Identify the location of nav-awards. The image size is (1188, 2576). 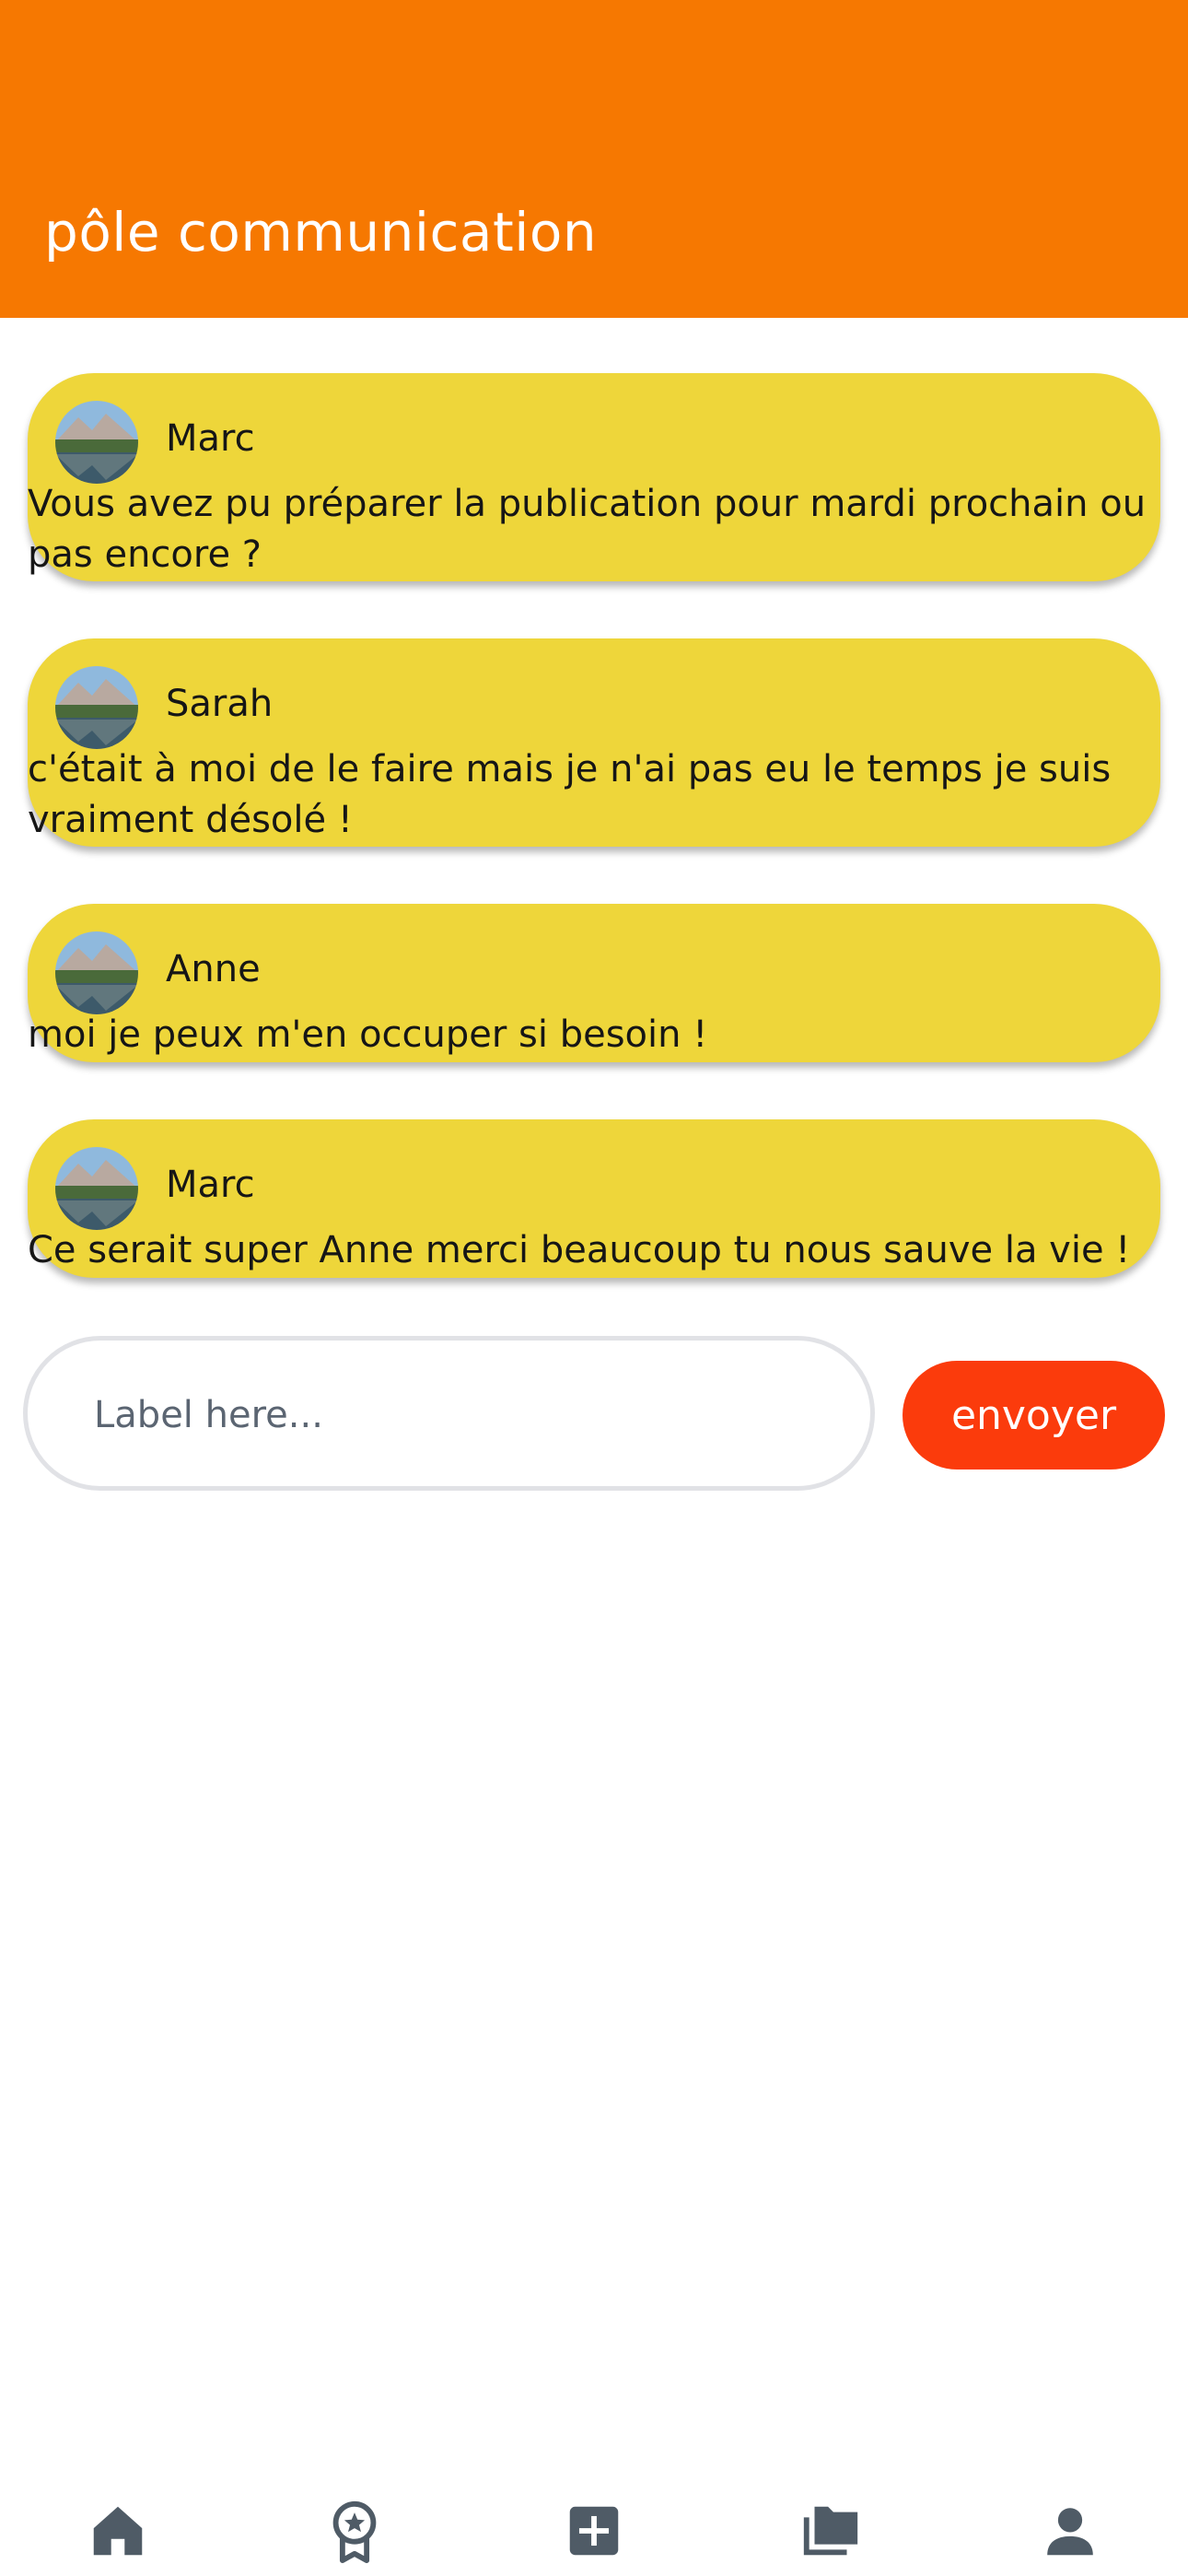
(354, 2532).